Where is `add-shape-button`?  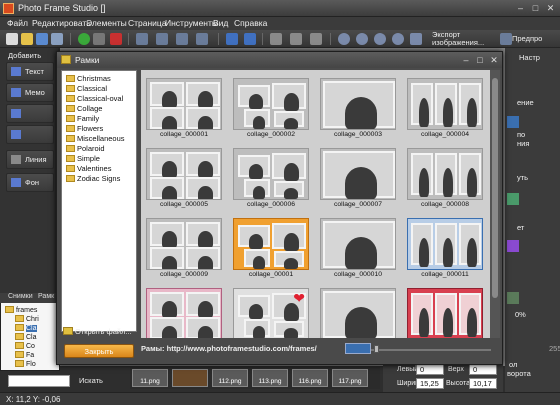
add-shape-button is located at coordinates (30, 113).